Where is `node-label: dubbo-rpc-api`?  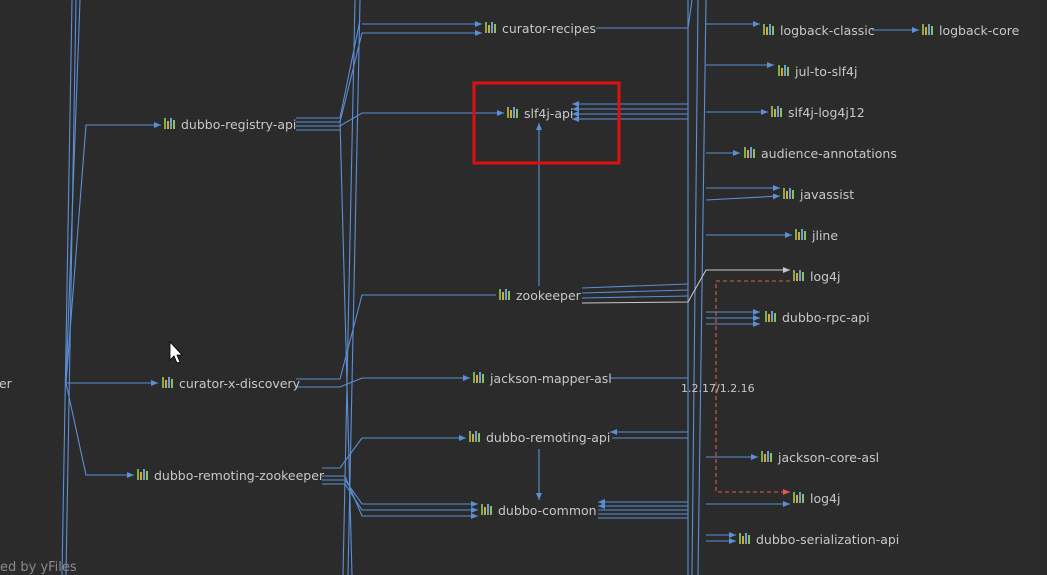 node-label: dubbo-rpc-api is located at coordinates (826, 317).